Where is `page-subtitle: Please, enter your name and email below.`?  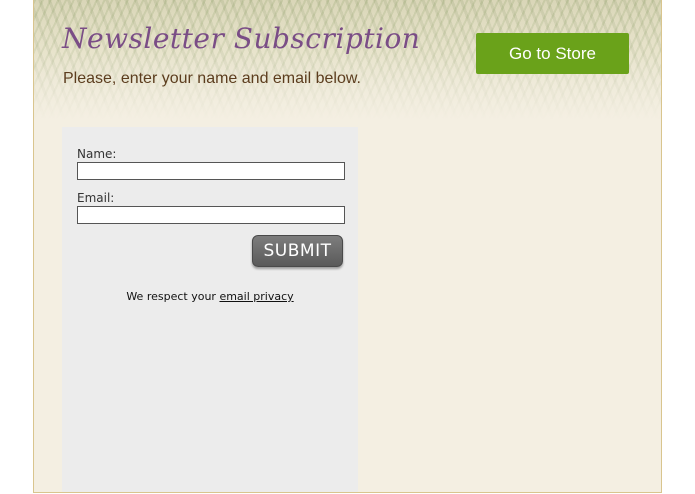
page-subtitle: Please, enter your name and email below. is located at coordinates (212, 78).